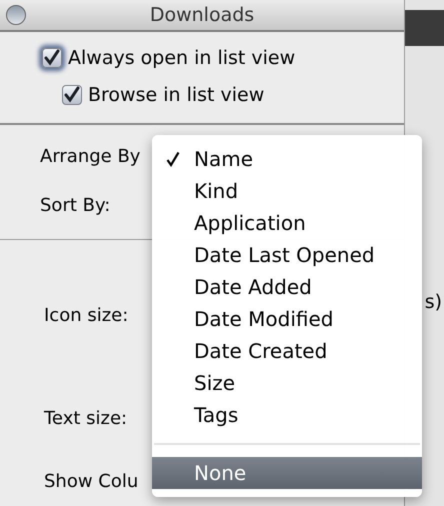  Describe the element at coordinates (176, 95) in the screenshot. I see `checkbox-label: Browse in list view` at that location.